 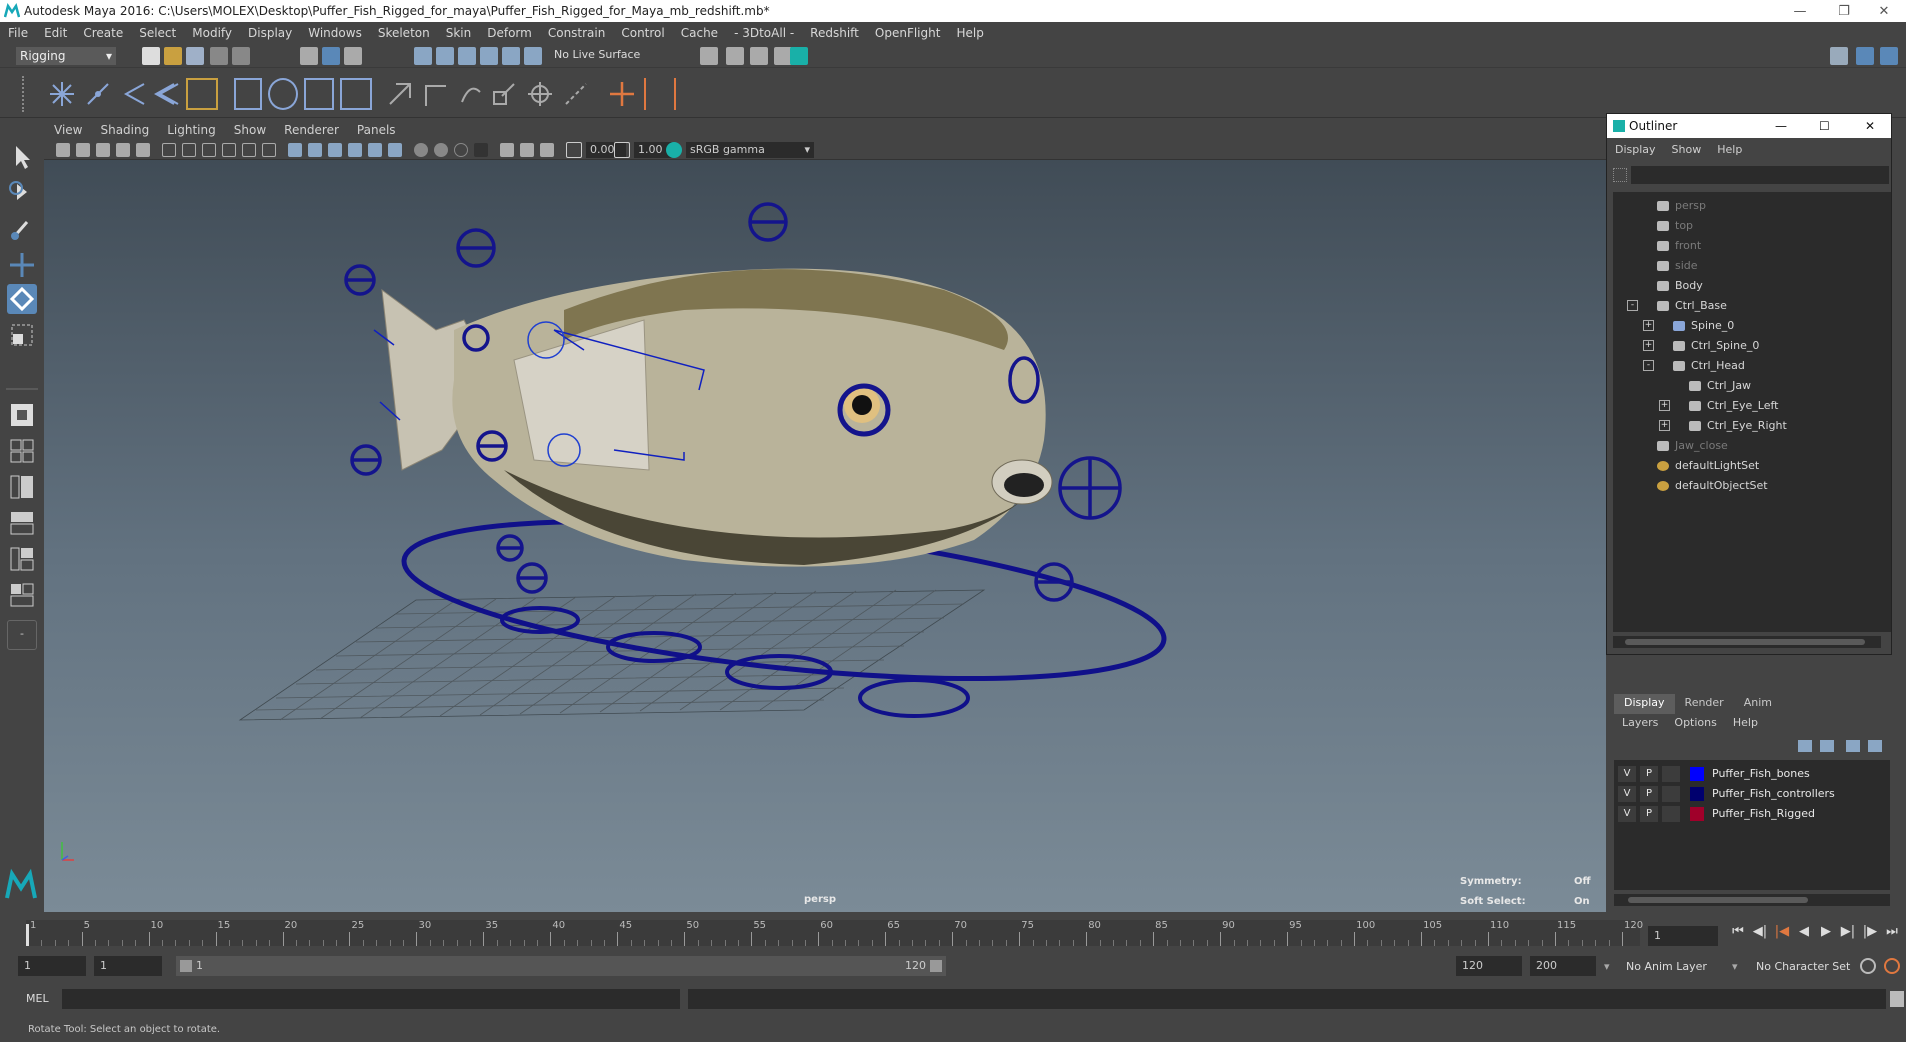 What do you see at coordinates (421, 150) in the screenshot?
I see `ambient-occlusion-icon` at bounding box center [421, 150].